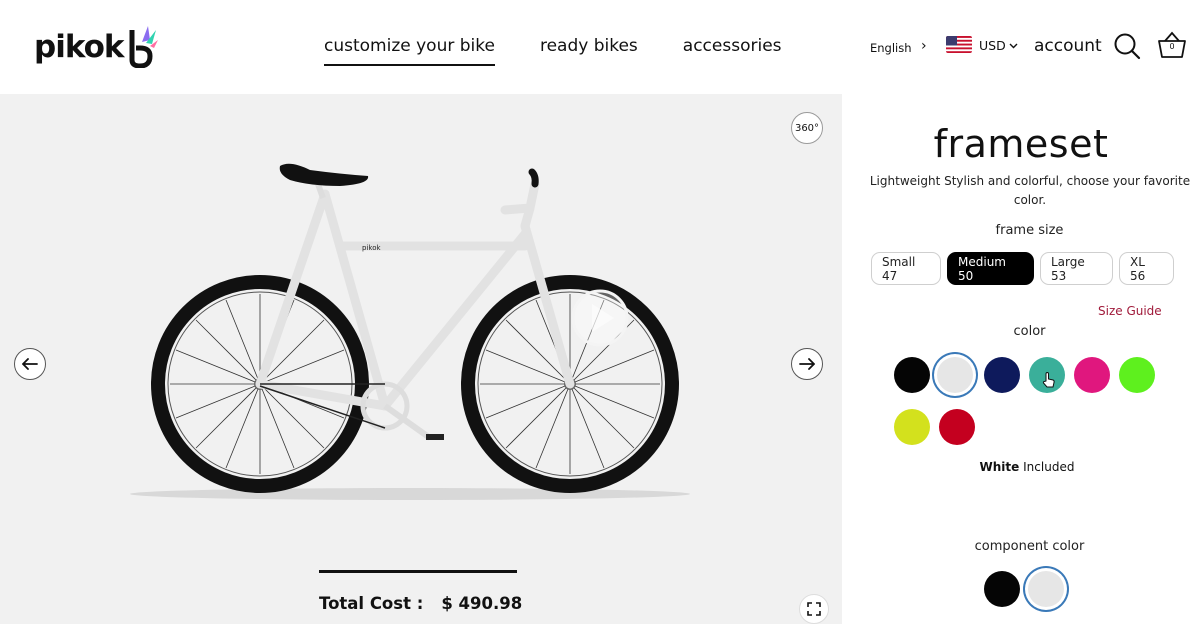  What do you see at coordinates (1013, 45) in the screenshot?
I see `chevron-down-icon` at bounding box center [1013, 45].